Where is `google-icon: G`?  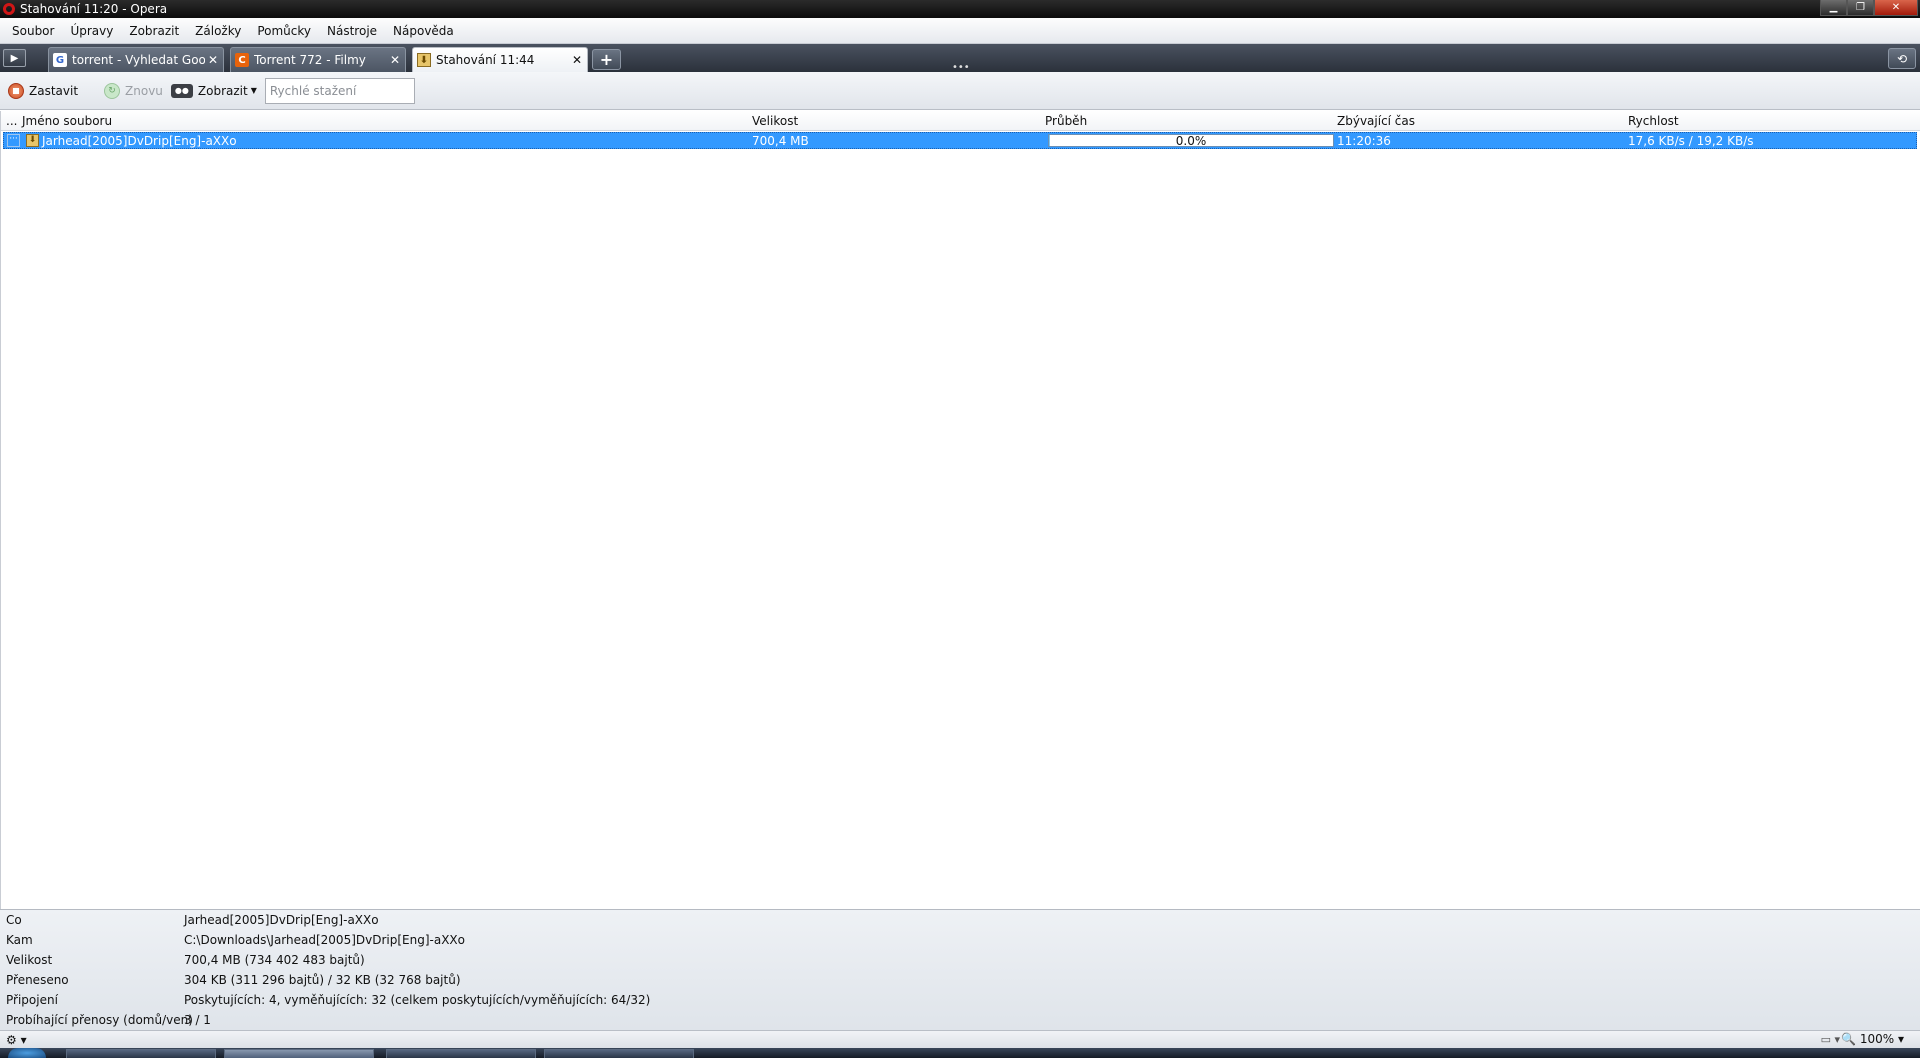
google-icon: G is located at coordinates (60, 60).